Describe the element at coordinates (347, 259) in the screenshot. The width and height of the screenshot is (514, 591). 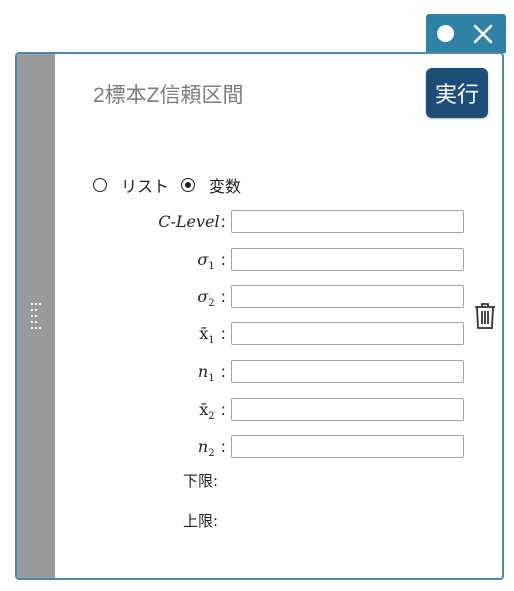
I see `sigma1-input` at that location.